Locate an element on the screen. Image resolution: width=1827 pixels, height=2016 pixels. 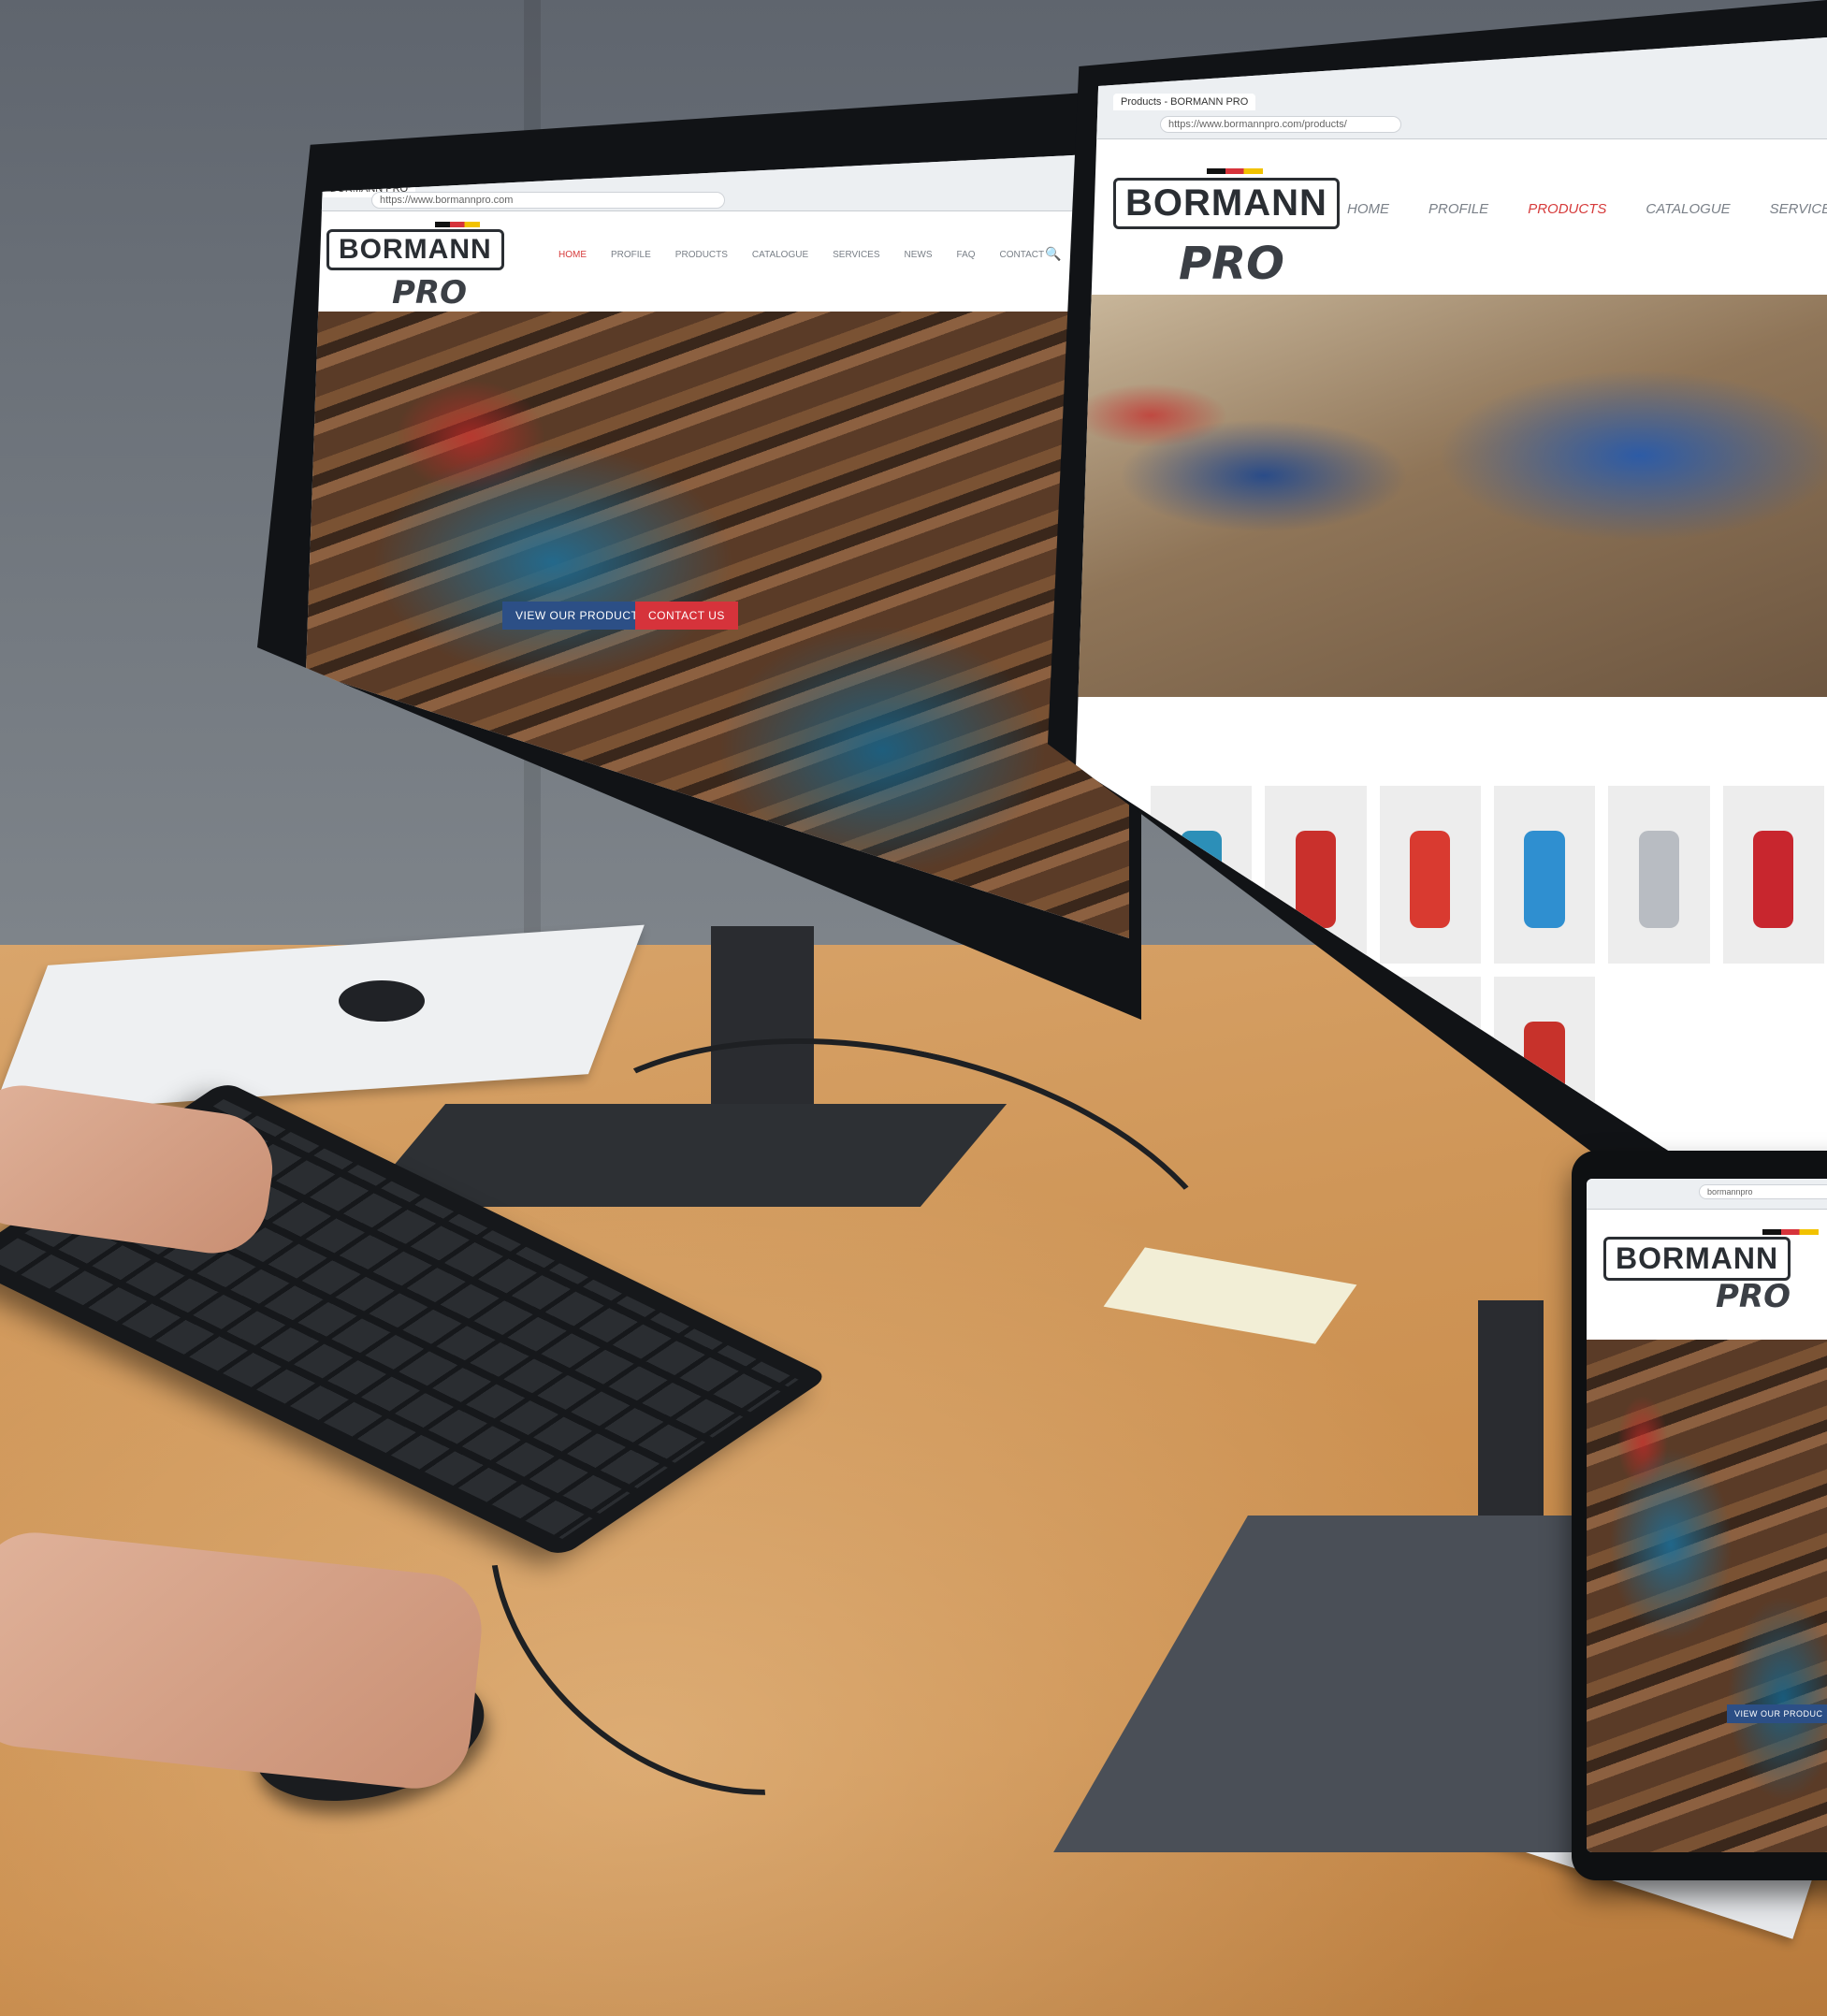
hose-reel-image is located at coordinates (1544, 1070).